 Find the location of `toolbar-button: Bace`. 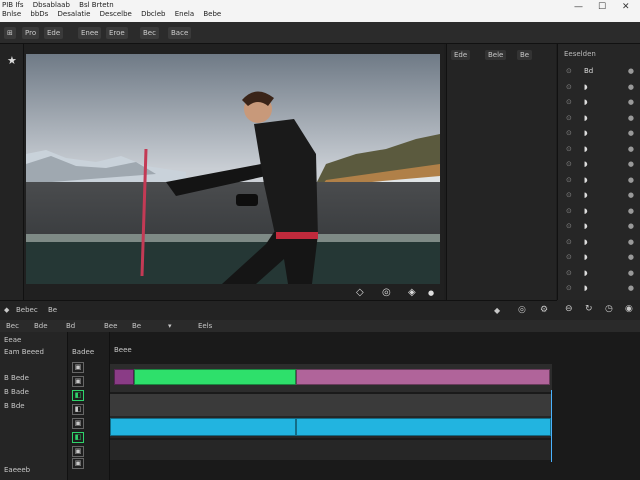

toolbar-button: Bace is located at coordinates (180, 33).